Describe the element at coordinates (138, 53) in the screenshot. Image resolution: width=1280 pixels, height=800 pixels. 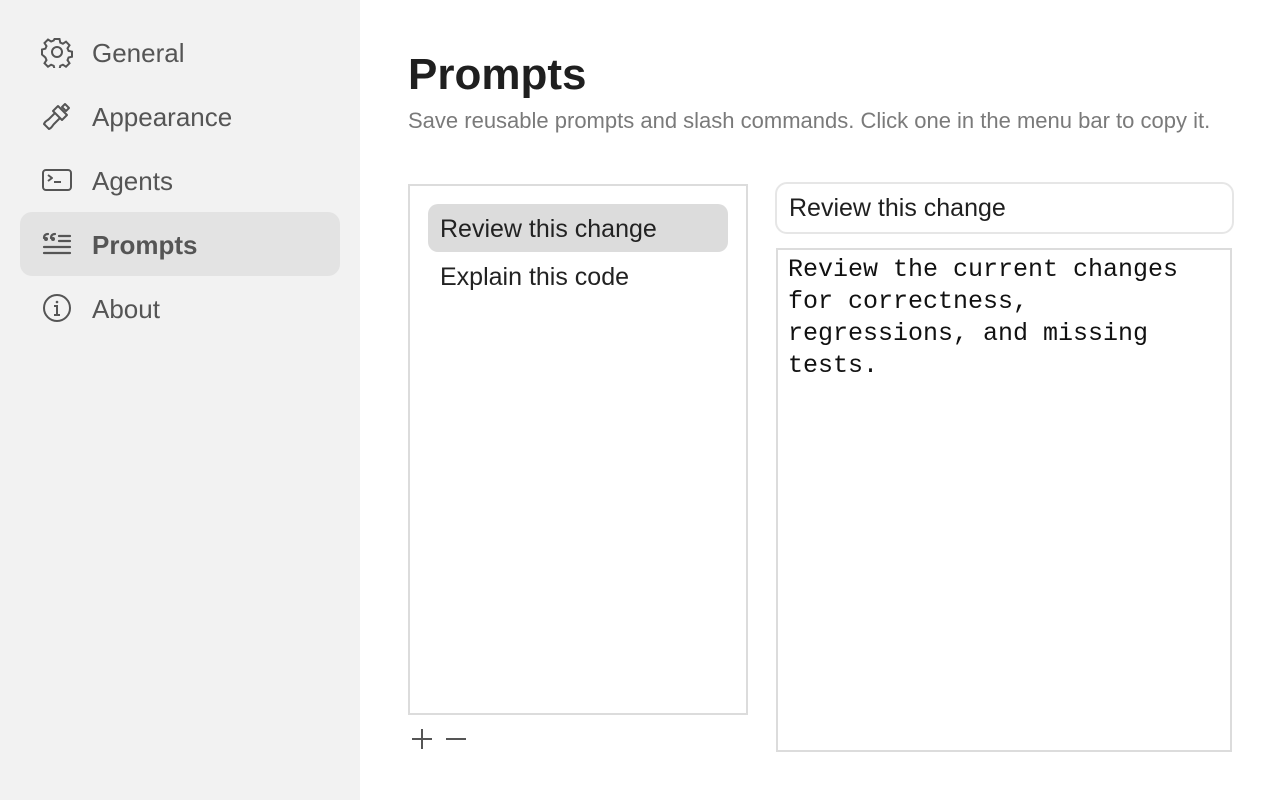
I see `sidebar-item-label: General` at that location.